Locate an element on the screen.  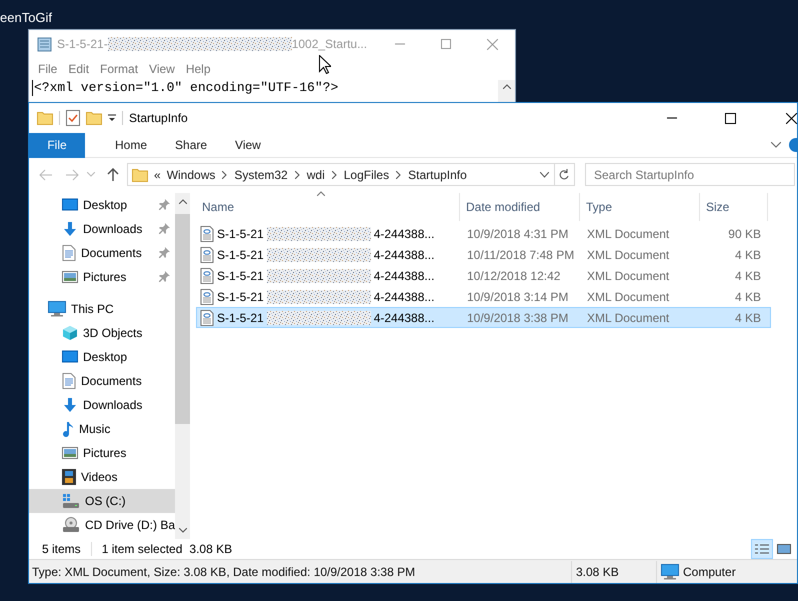
details-view-icon is located at coordinates (762, 549).